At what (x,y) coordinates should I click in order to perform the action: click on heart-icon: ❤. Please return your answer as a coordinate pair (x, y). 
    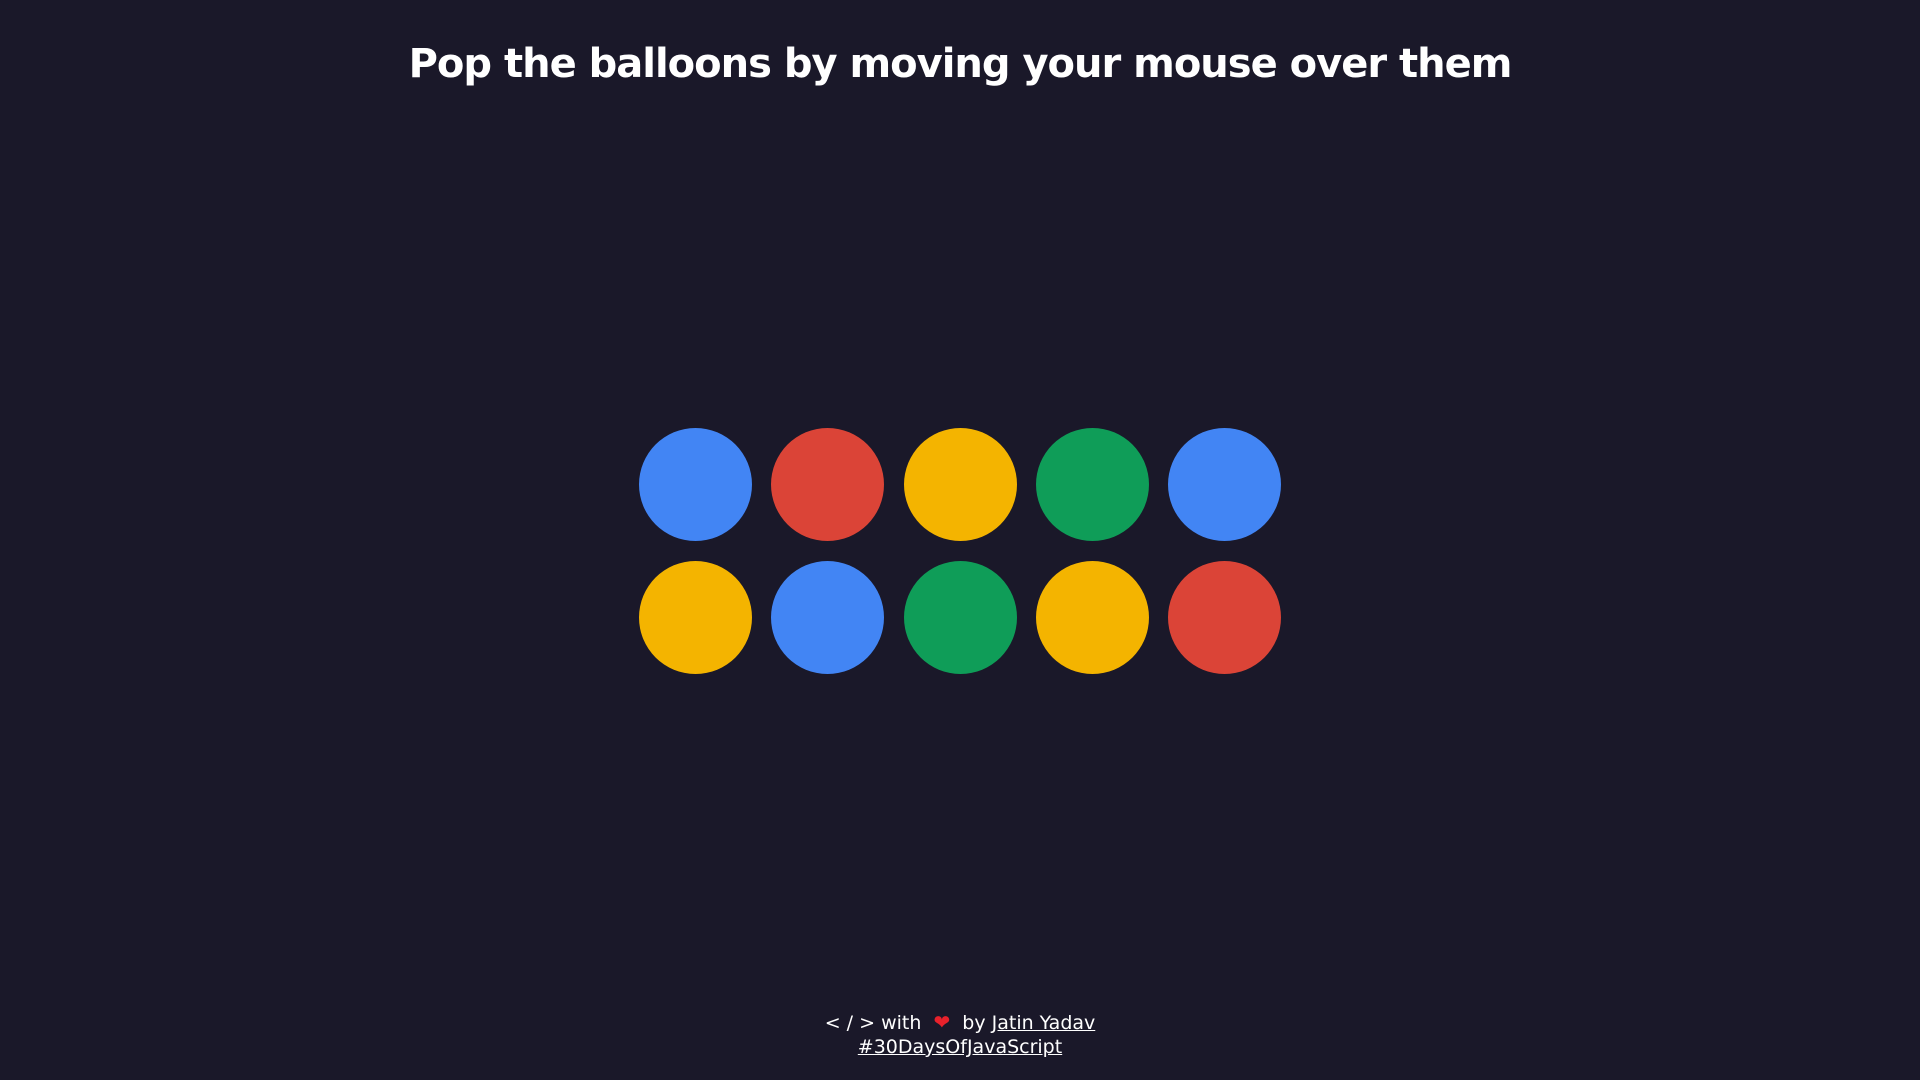
    Looking at the image, I should click on (942, 1022).